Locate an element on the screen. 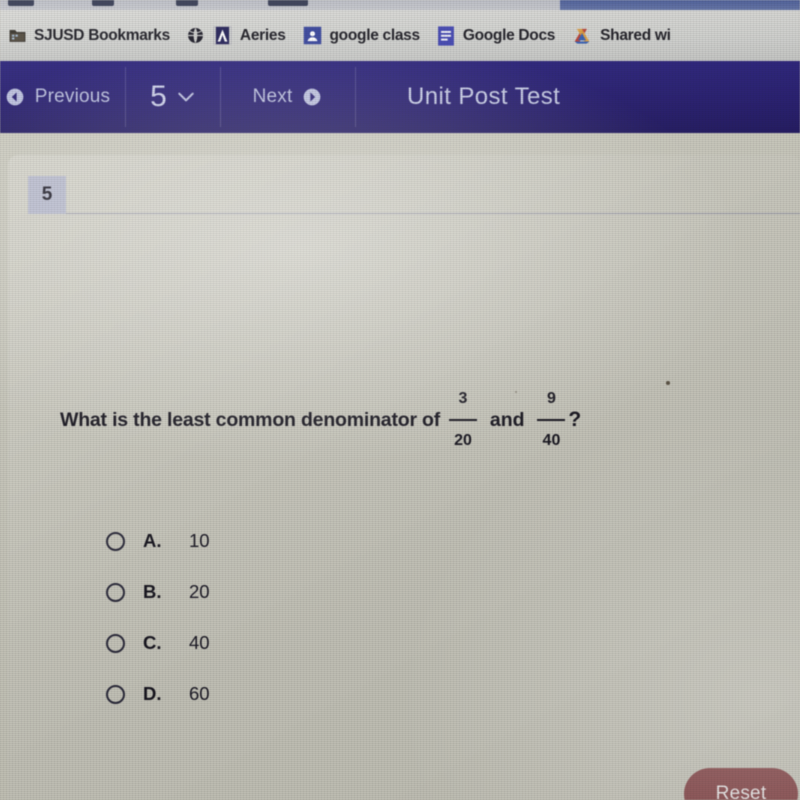  previous-label: Previous is located at coordinates (72, 96).